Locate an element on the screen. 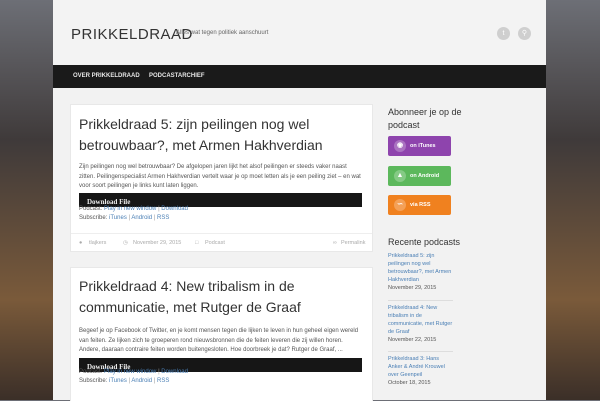  post-category: Podcast is located at coordinates (215, 243).